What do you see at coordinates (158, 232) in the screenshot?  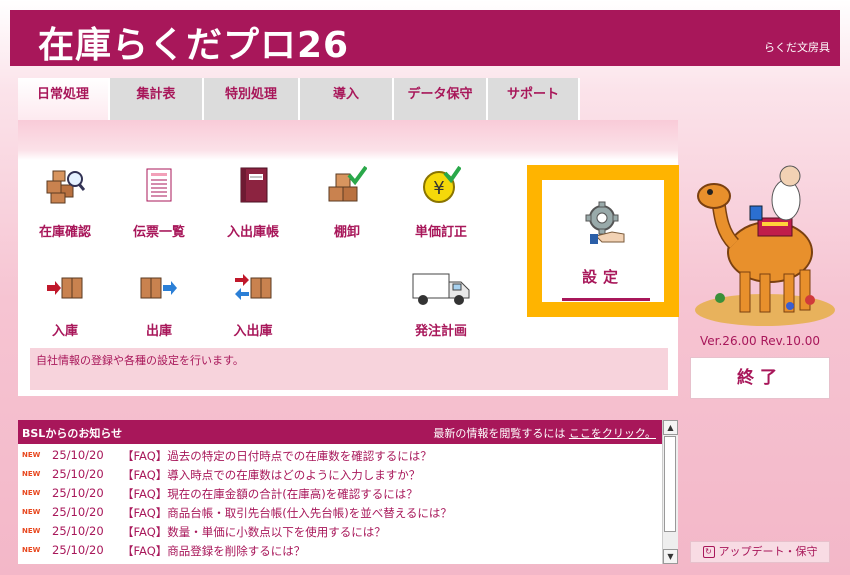 I see `slip-list-label: 伝票一覧` at bounding box center [158, 232].